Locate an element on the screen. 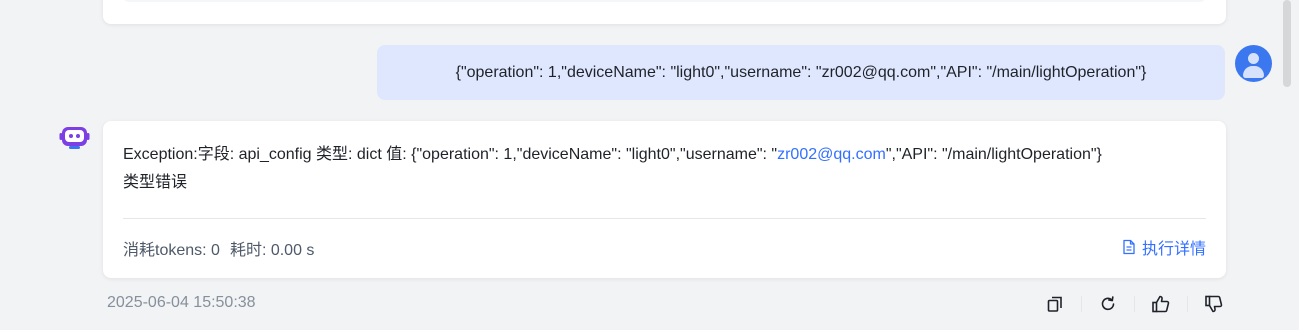  dislike-button is located at coordinates (1214, 304).